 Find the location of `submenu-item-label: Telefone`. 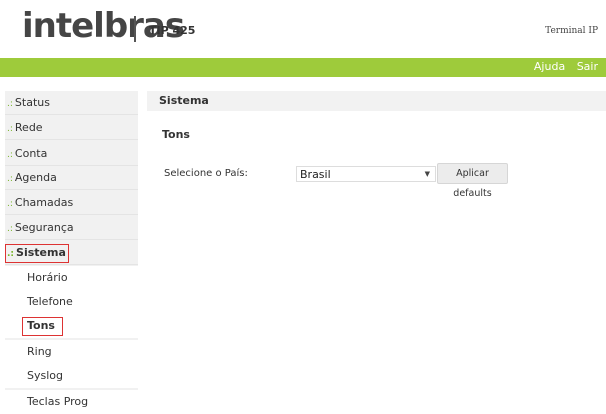

submenu-item-label: Telefone is located at coordinates (50, 301).